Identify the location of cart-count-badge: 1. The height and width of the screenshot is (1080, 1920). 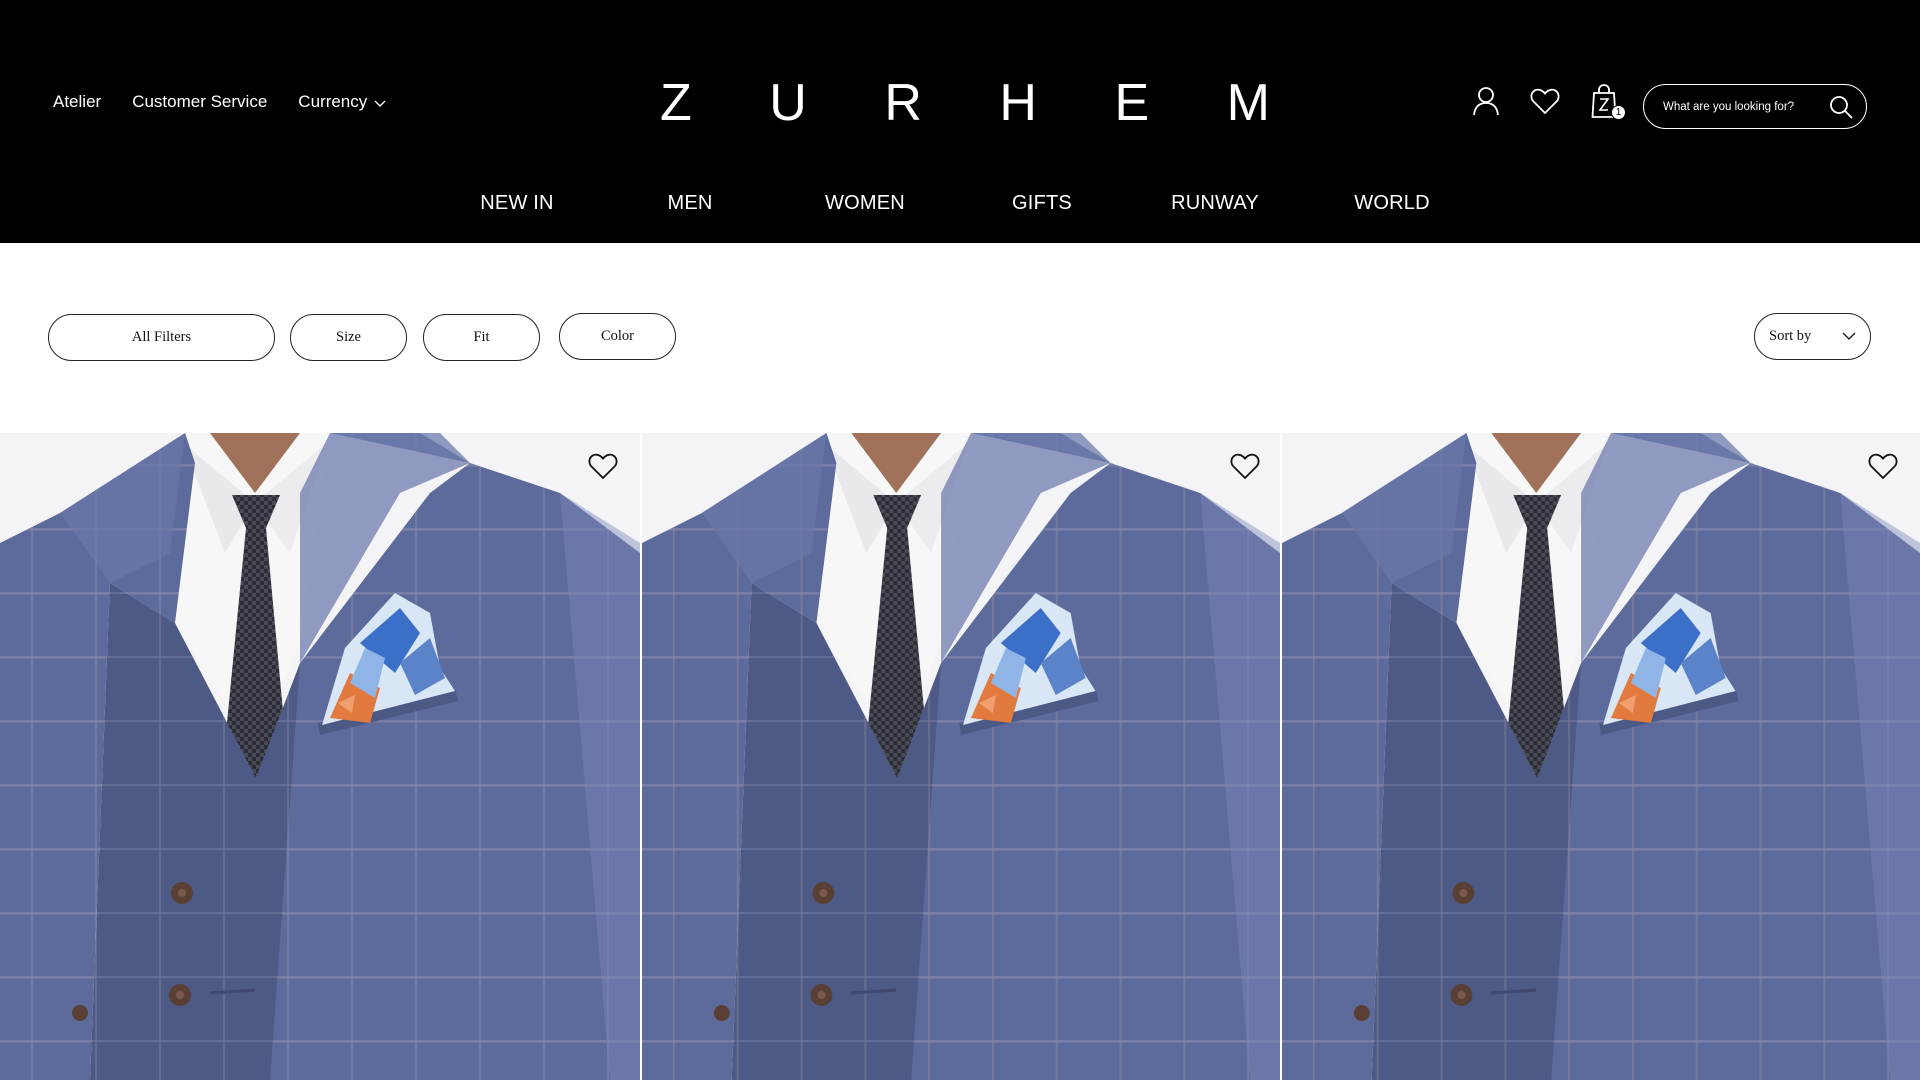
(1618, 112).